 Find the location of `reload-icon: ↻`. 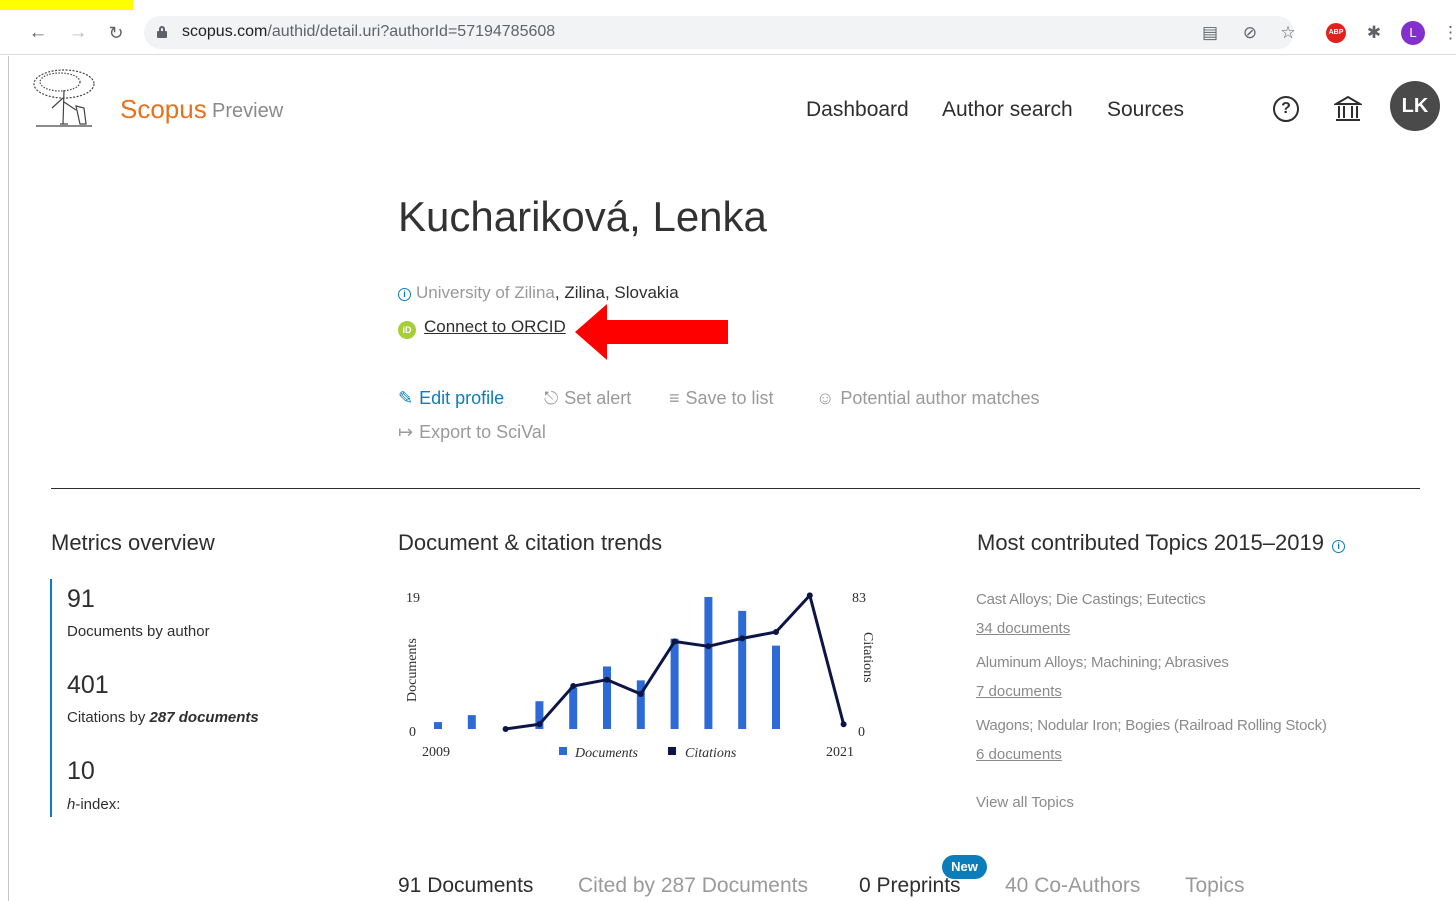

reload-icon: ↻ is located at coordinates (116, 33).